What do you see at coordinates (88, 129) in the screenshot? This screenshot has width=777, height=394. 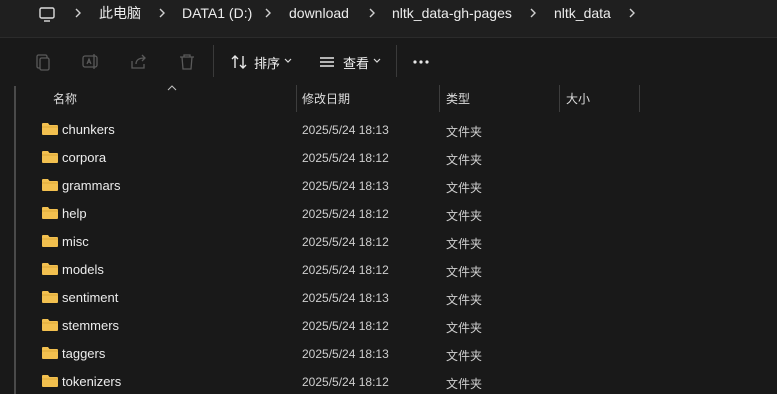 I see `file-name: chunkers` at bounding box center [88, 129].